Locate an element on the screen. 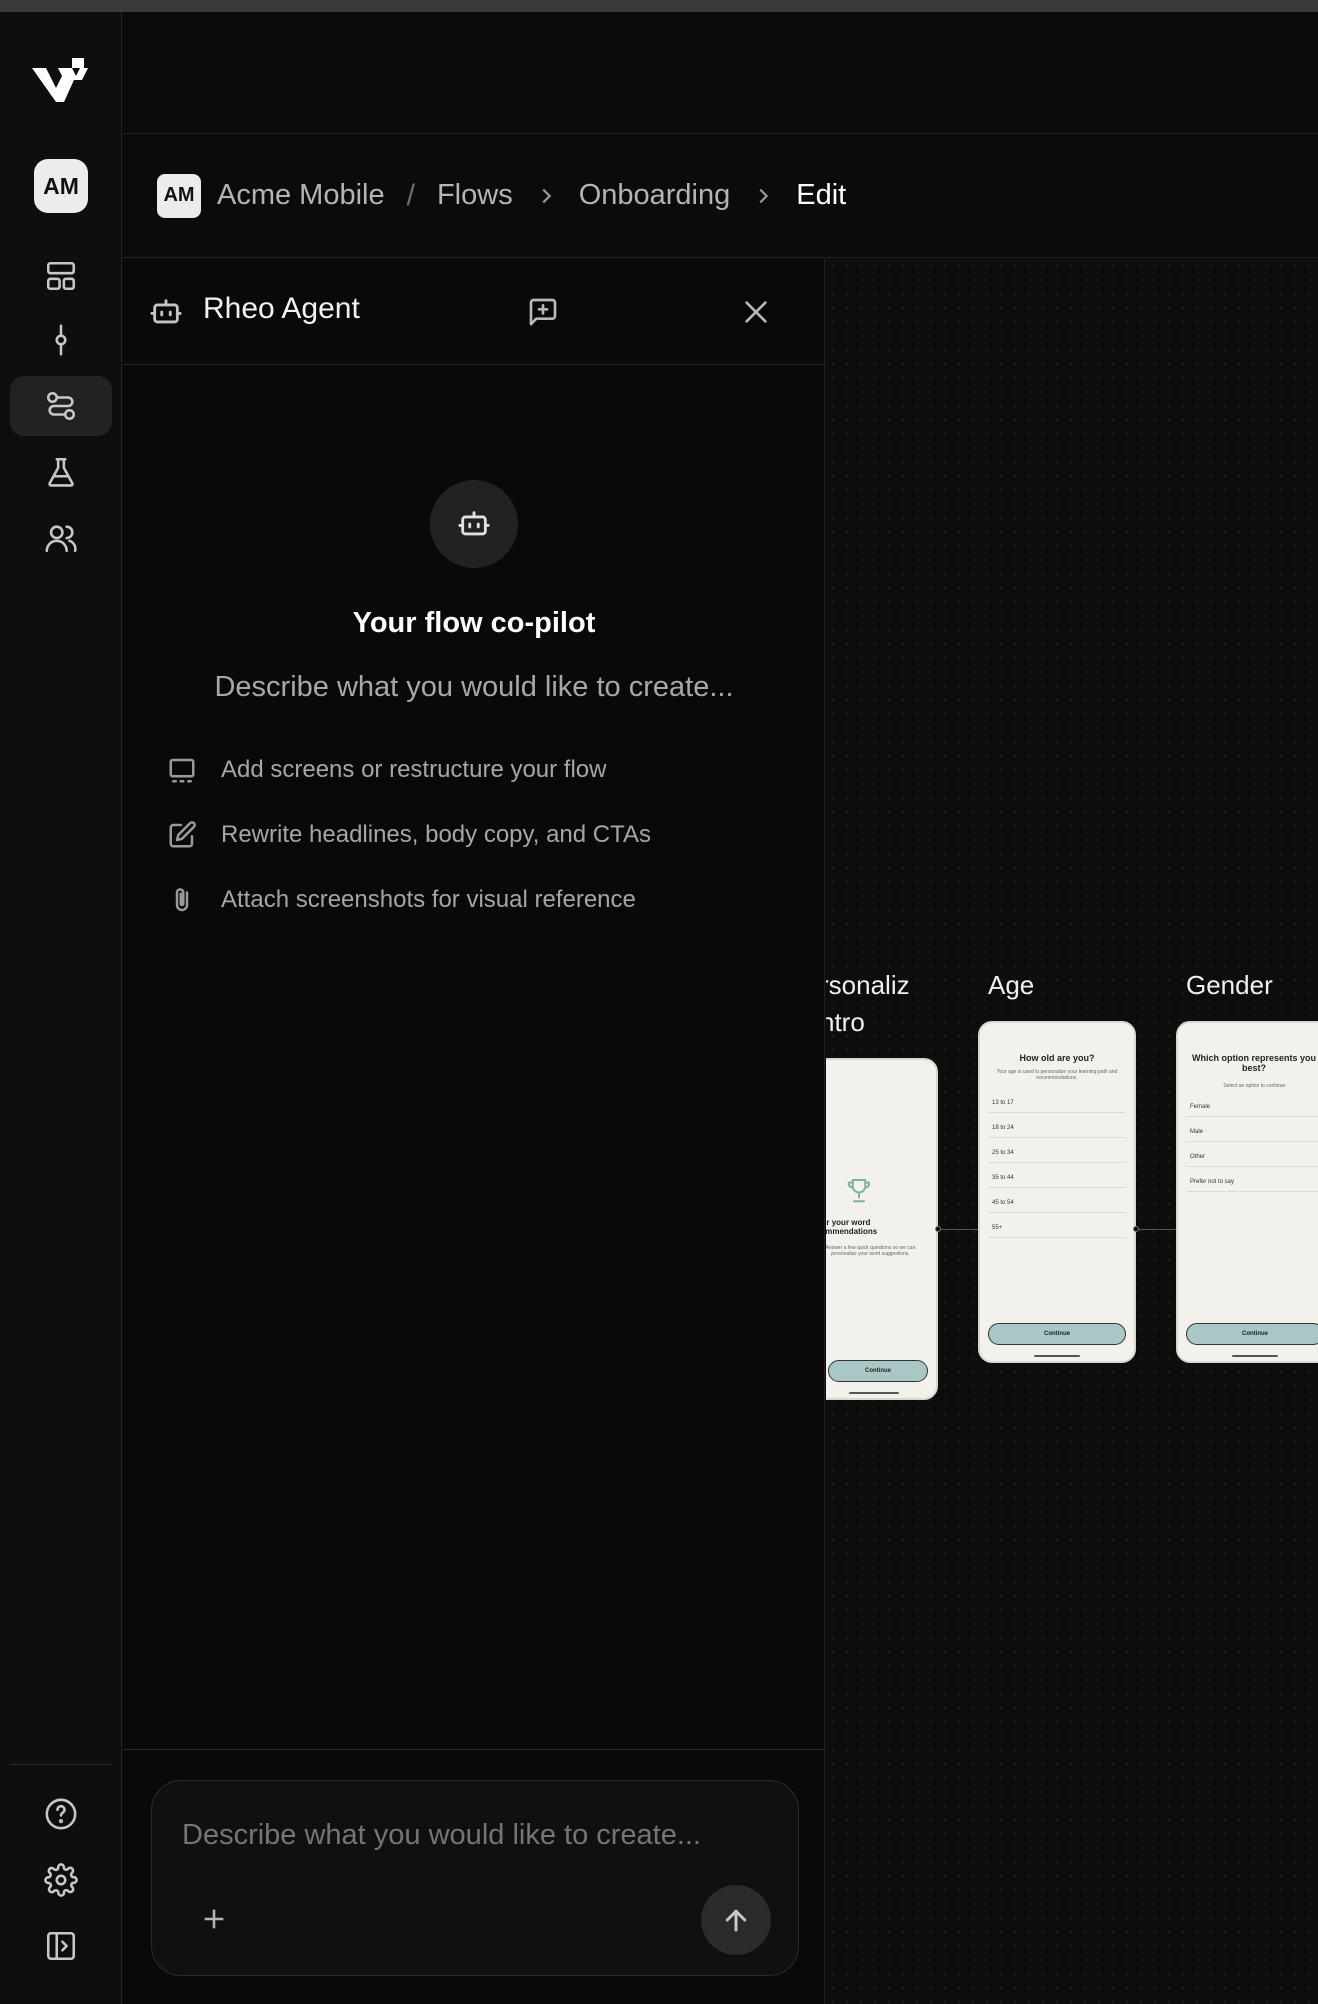 This screenshot has width=1318, height=2004. experiments-icon is located at coordinates (61, 472).